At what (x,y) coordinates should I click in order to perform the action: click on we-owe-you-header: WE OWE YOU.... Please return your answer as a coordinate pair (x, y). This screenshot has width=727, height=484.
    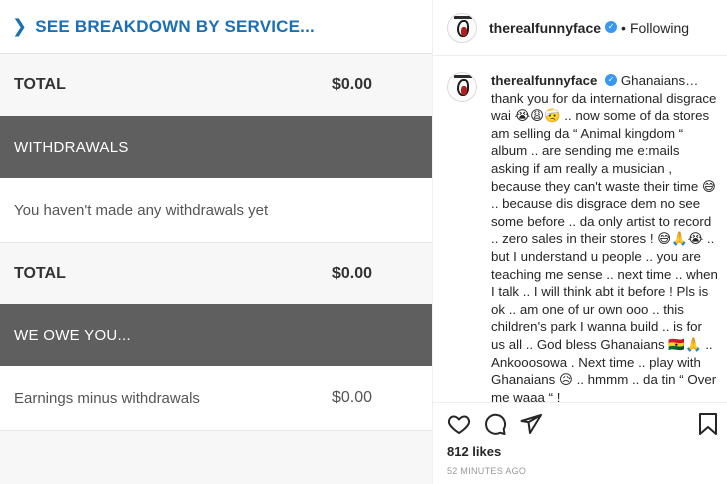
    Looking at the image, I should click on (216, 335).